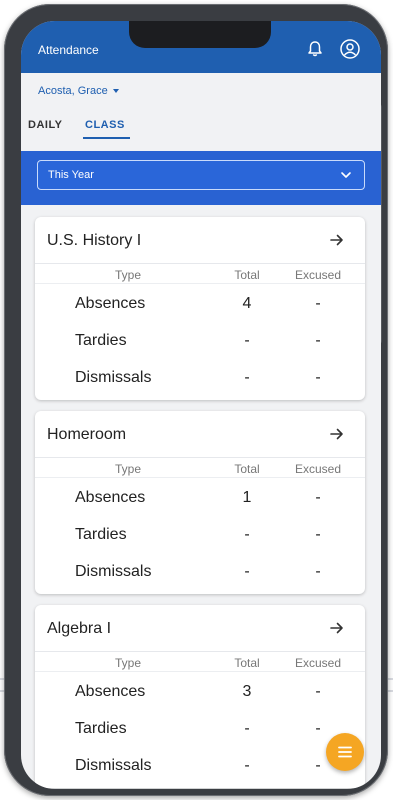 The image size is (393, 800). I want to click on app-title: Attendance, so click(68, 50).